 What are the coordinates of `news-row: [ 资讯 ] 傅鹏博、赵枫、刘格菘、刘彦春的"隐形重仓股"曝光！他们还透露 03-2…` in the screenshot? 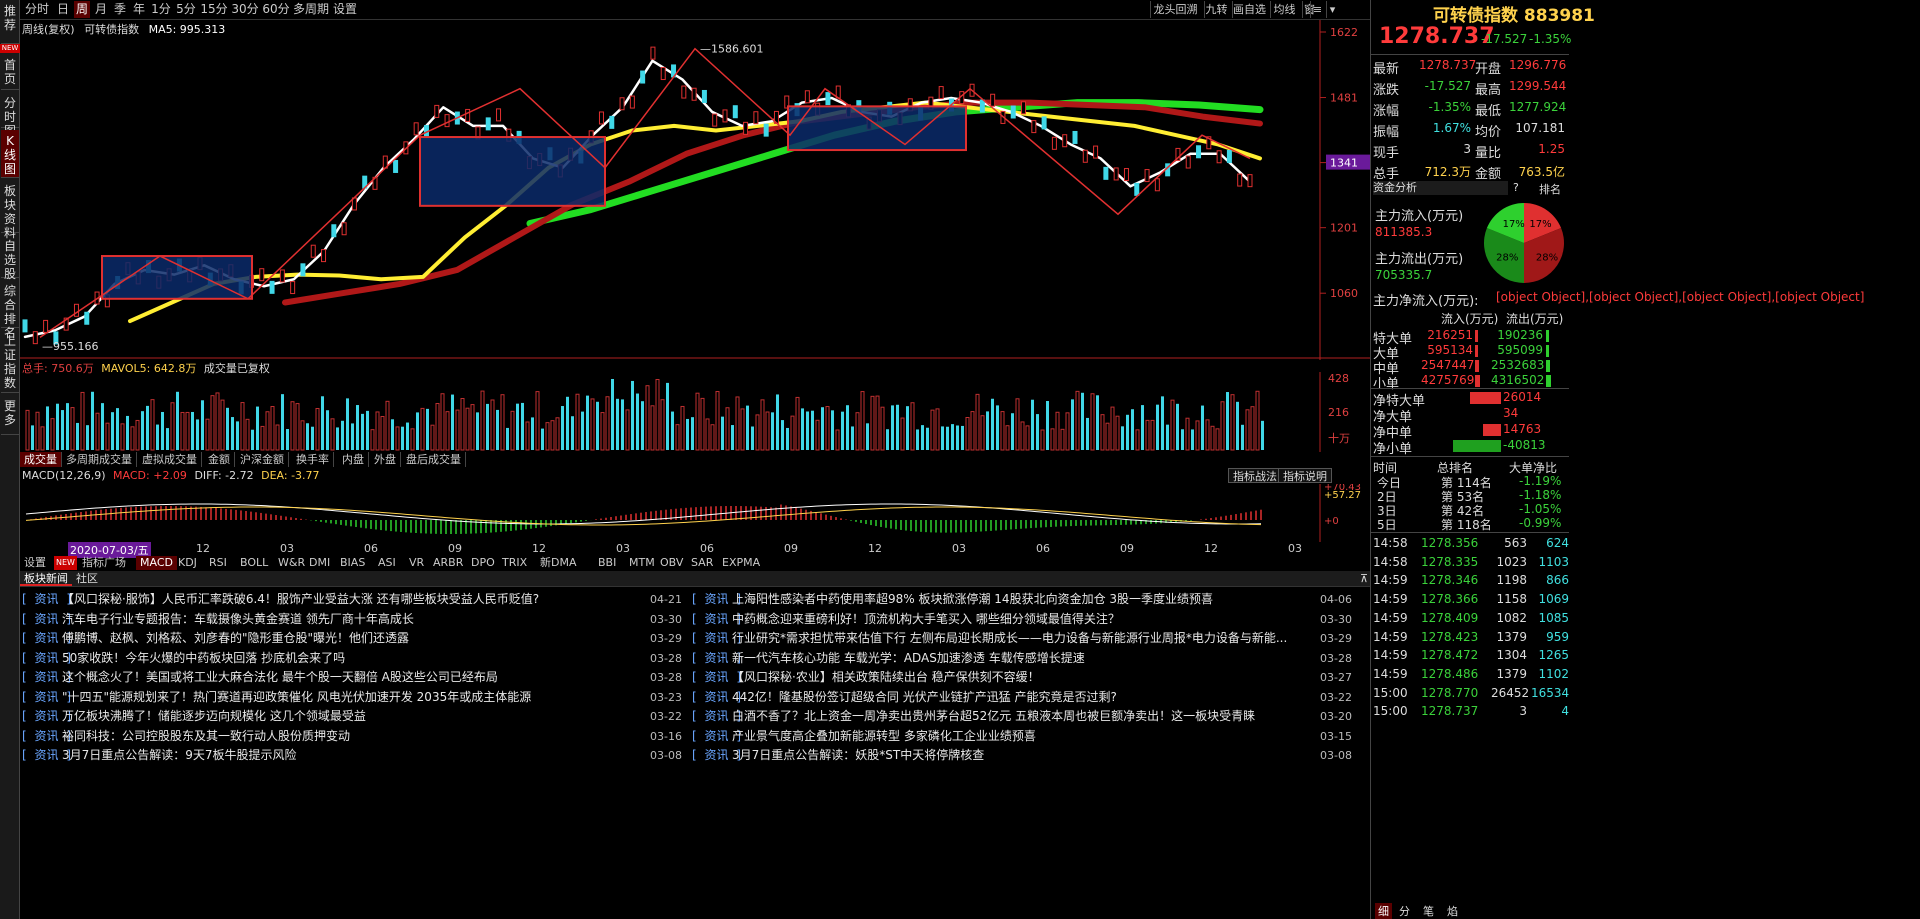 It's located at (352, 639).